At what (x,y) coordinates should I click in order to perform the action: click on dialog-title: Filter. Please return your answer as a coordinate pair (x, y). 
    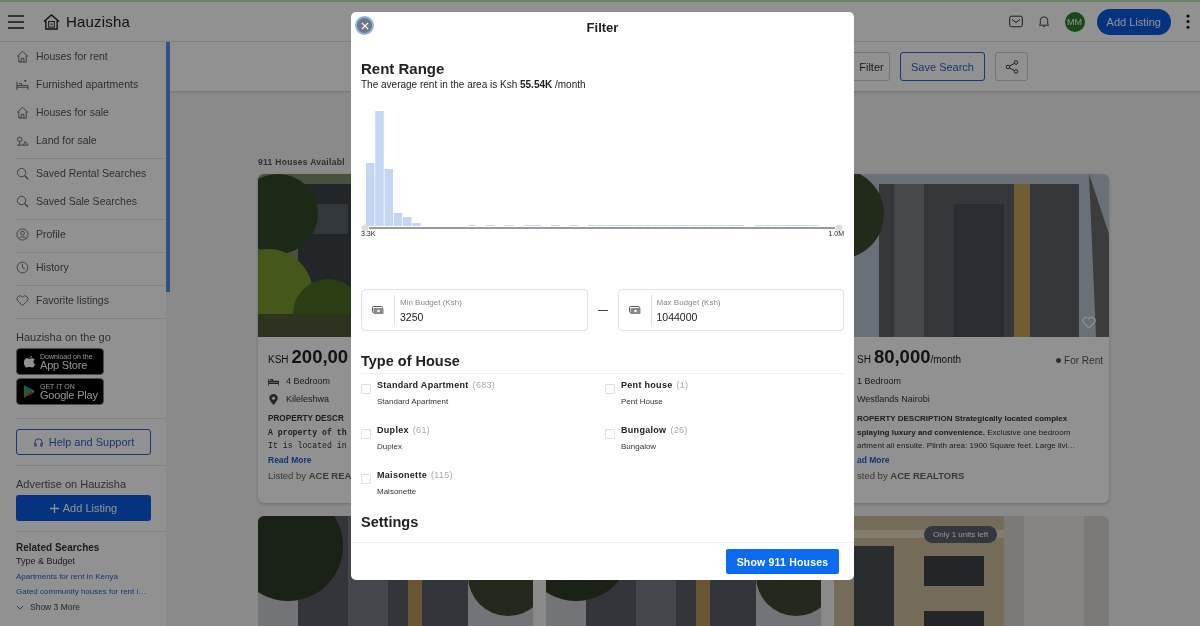
    Looking at the image, I should click on (602, 27).